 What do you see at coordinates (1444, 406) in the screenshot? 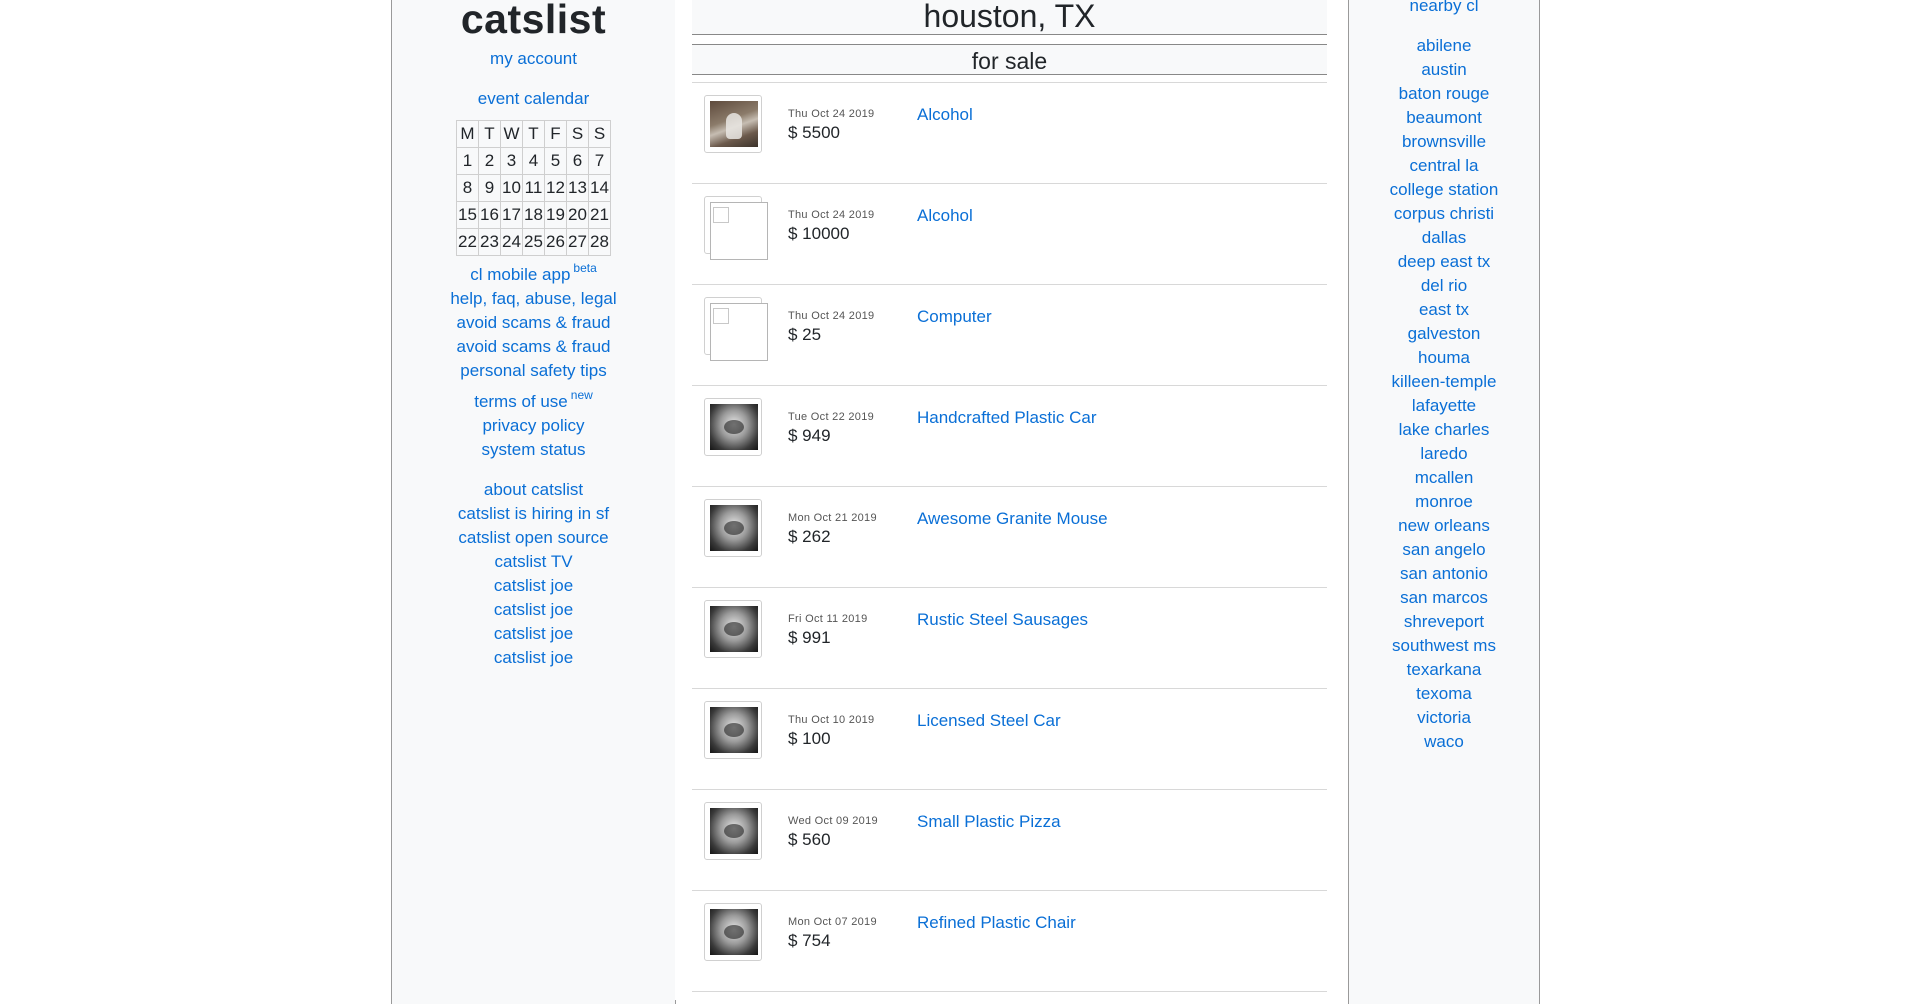
I see `nearby-city-link: lafayette` at bounding box center [1444, 406].